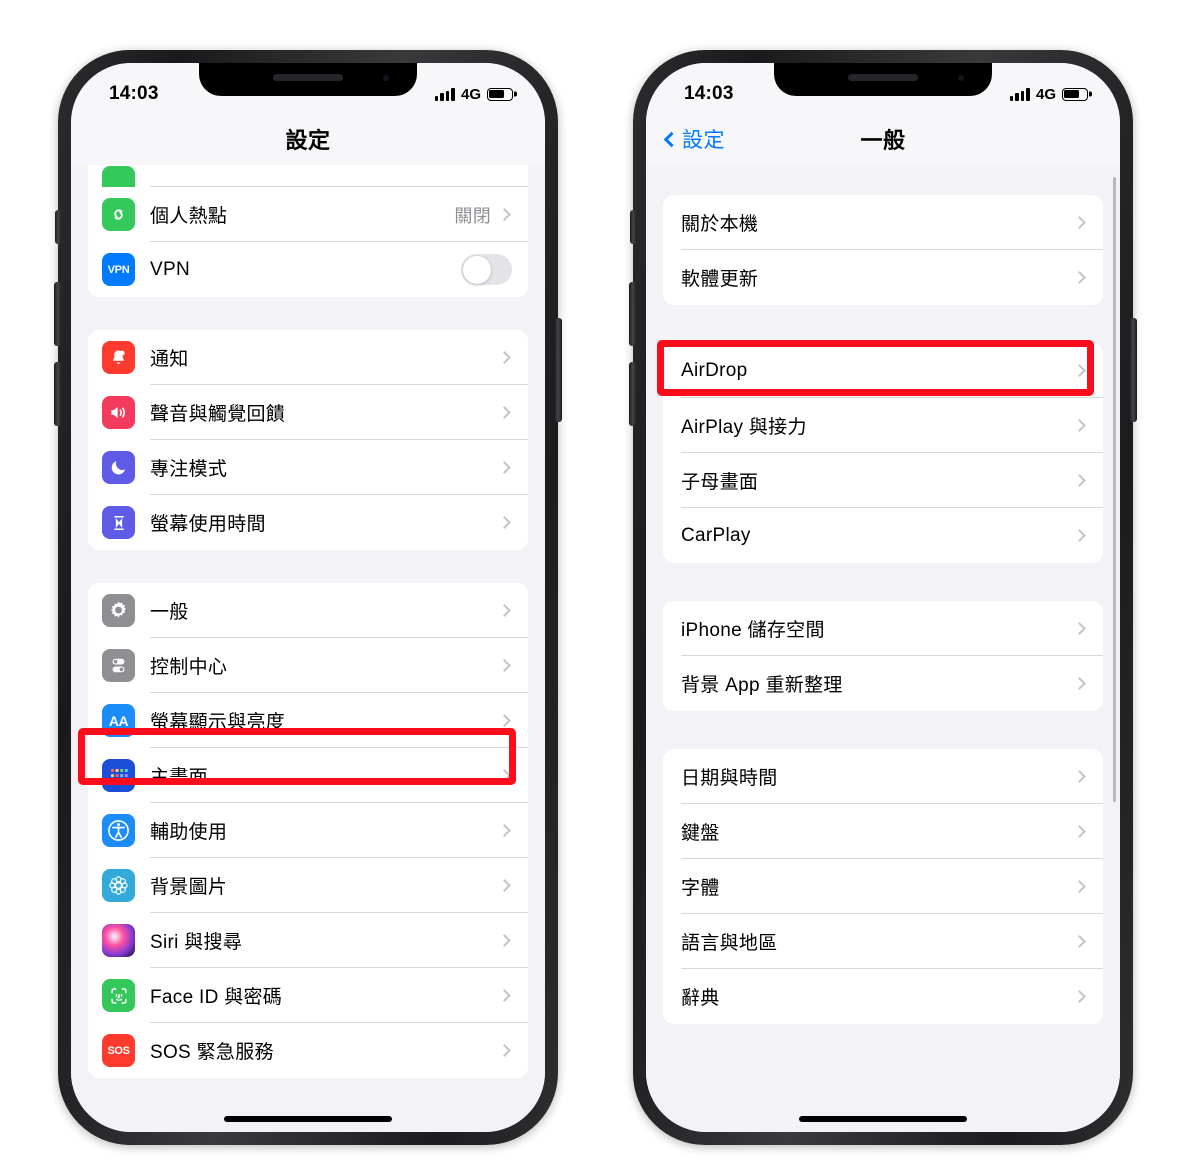 The width and height of the screenshot is (1200, 1172). I want to click on list-item-control-center: 控制中心, so click(308, 665).